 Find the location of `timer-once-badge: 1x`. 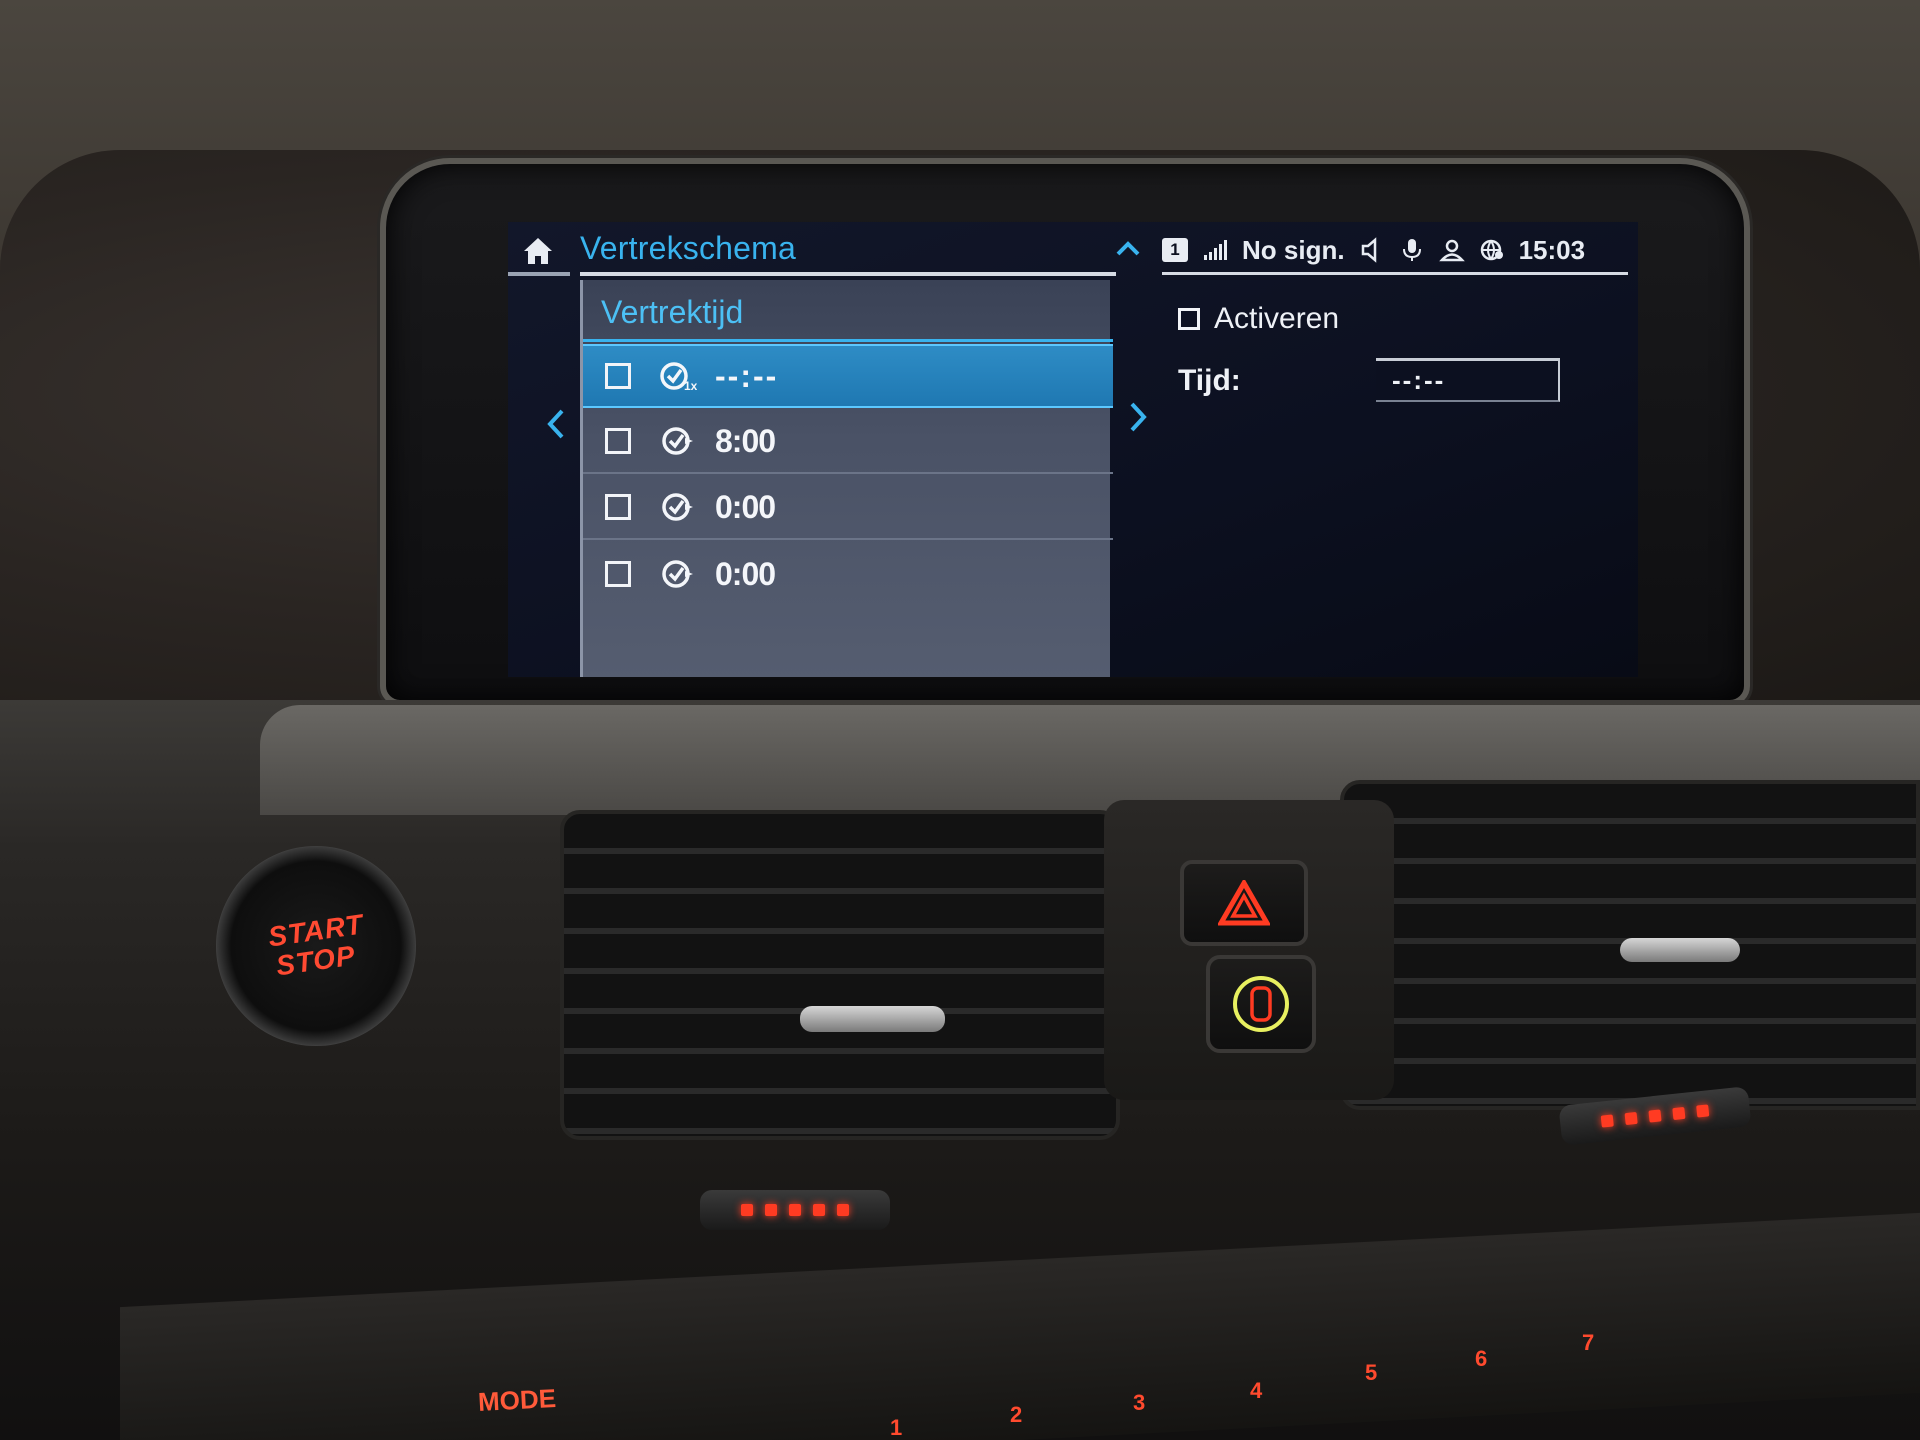

timer-once-badge: 1x is located at coordinates (690, 386).